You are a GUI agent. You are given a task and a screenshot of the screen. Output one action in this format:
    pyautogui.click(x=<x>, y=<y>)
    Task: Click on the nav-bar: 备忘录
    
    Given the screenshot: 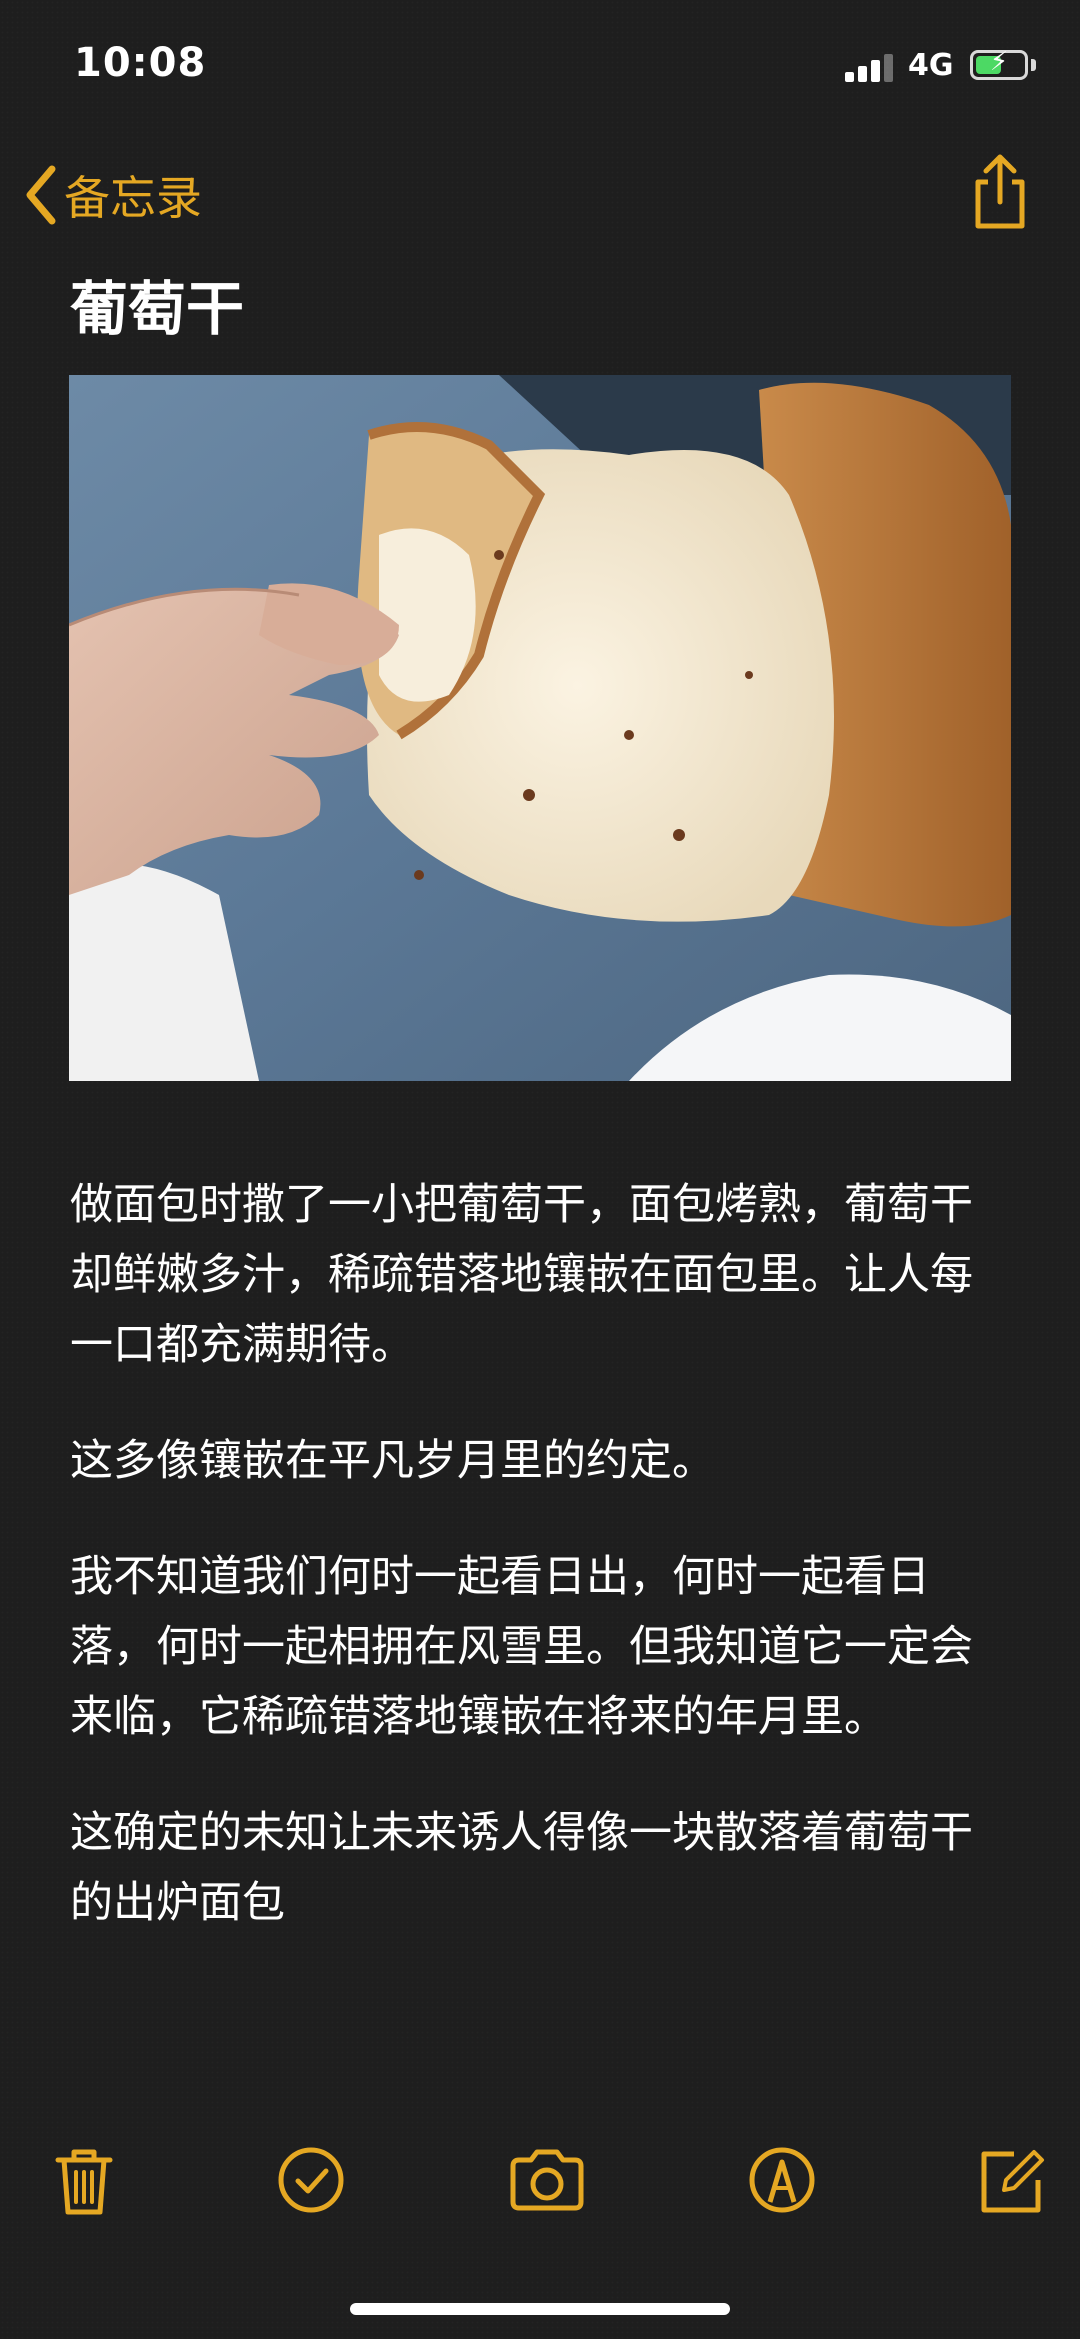 What is the action you would take?
    pyautogui.click(x=540, y=190)
    